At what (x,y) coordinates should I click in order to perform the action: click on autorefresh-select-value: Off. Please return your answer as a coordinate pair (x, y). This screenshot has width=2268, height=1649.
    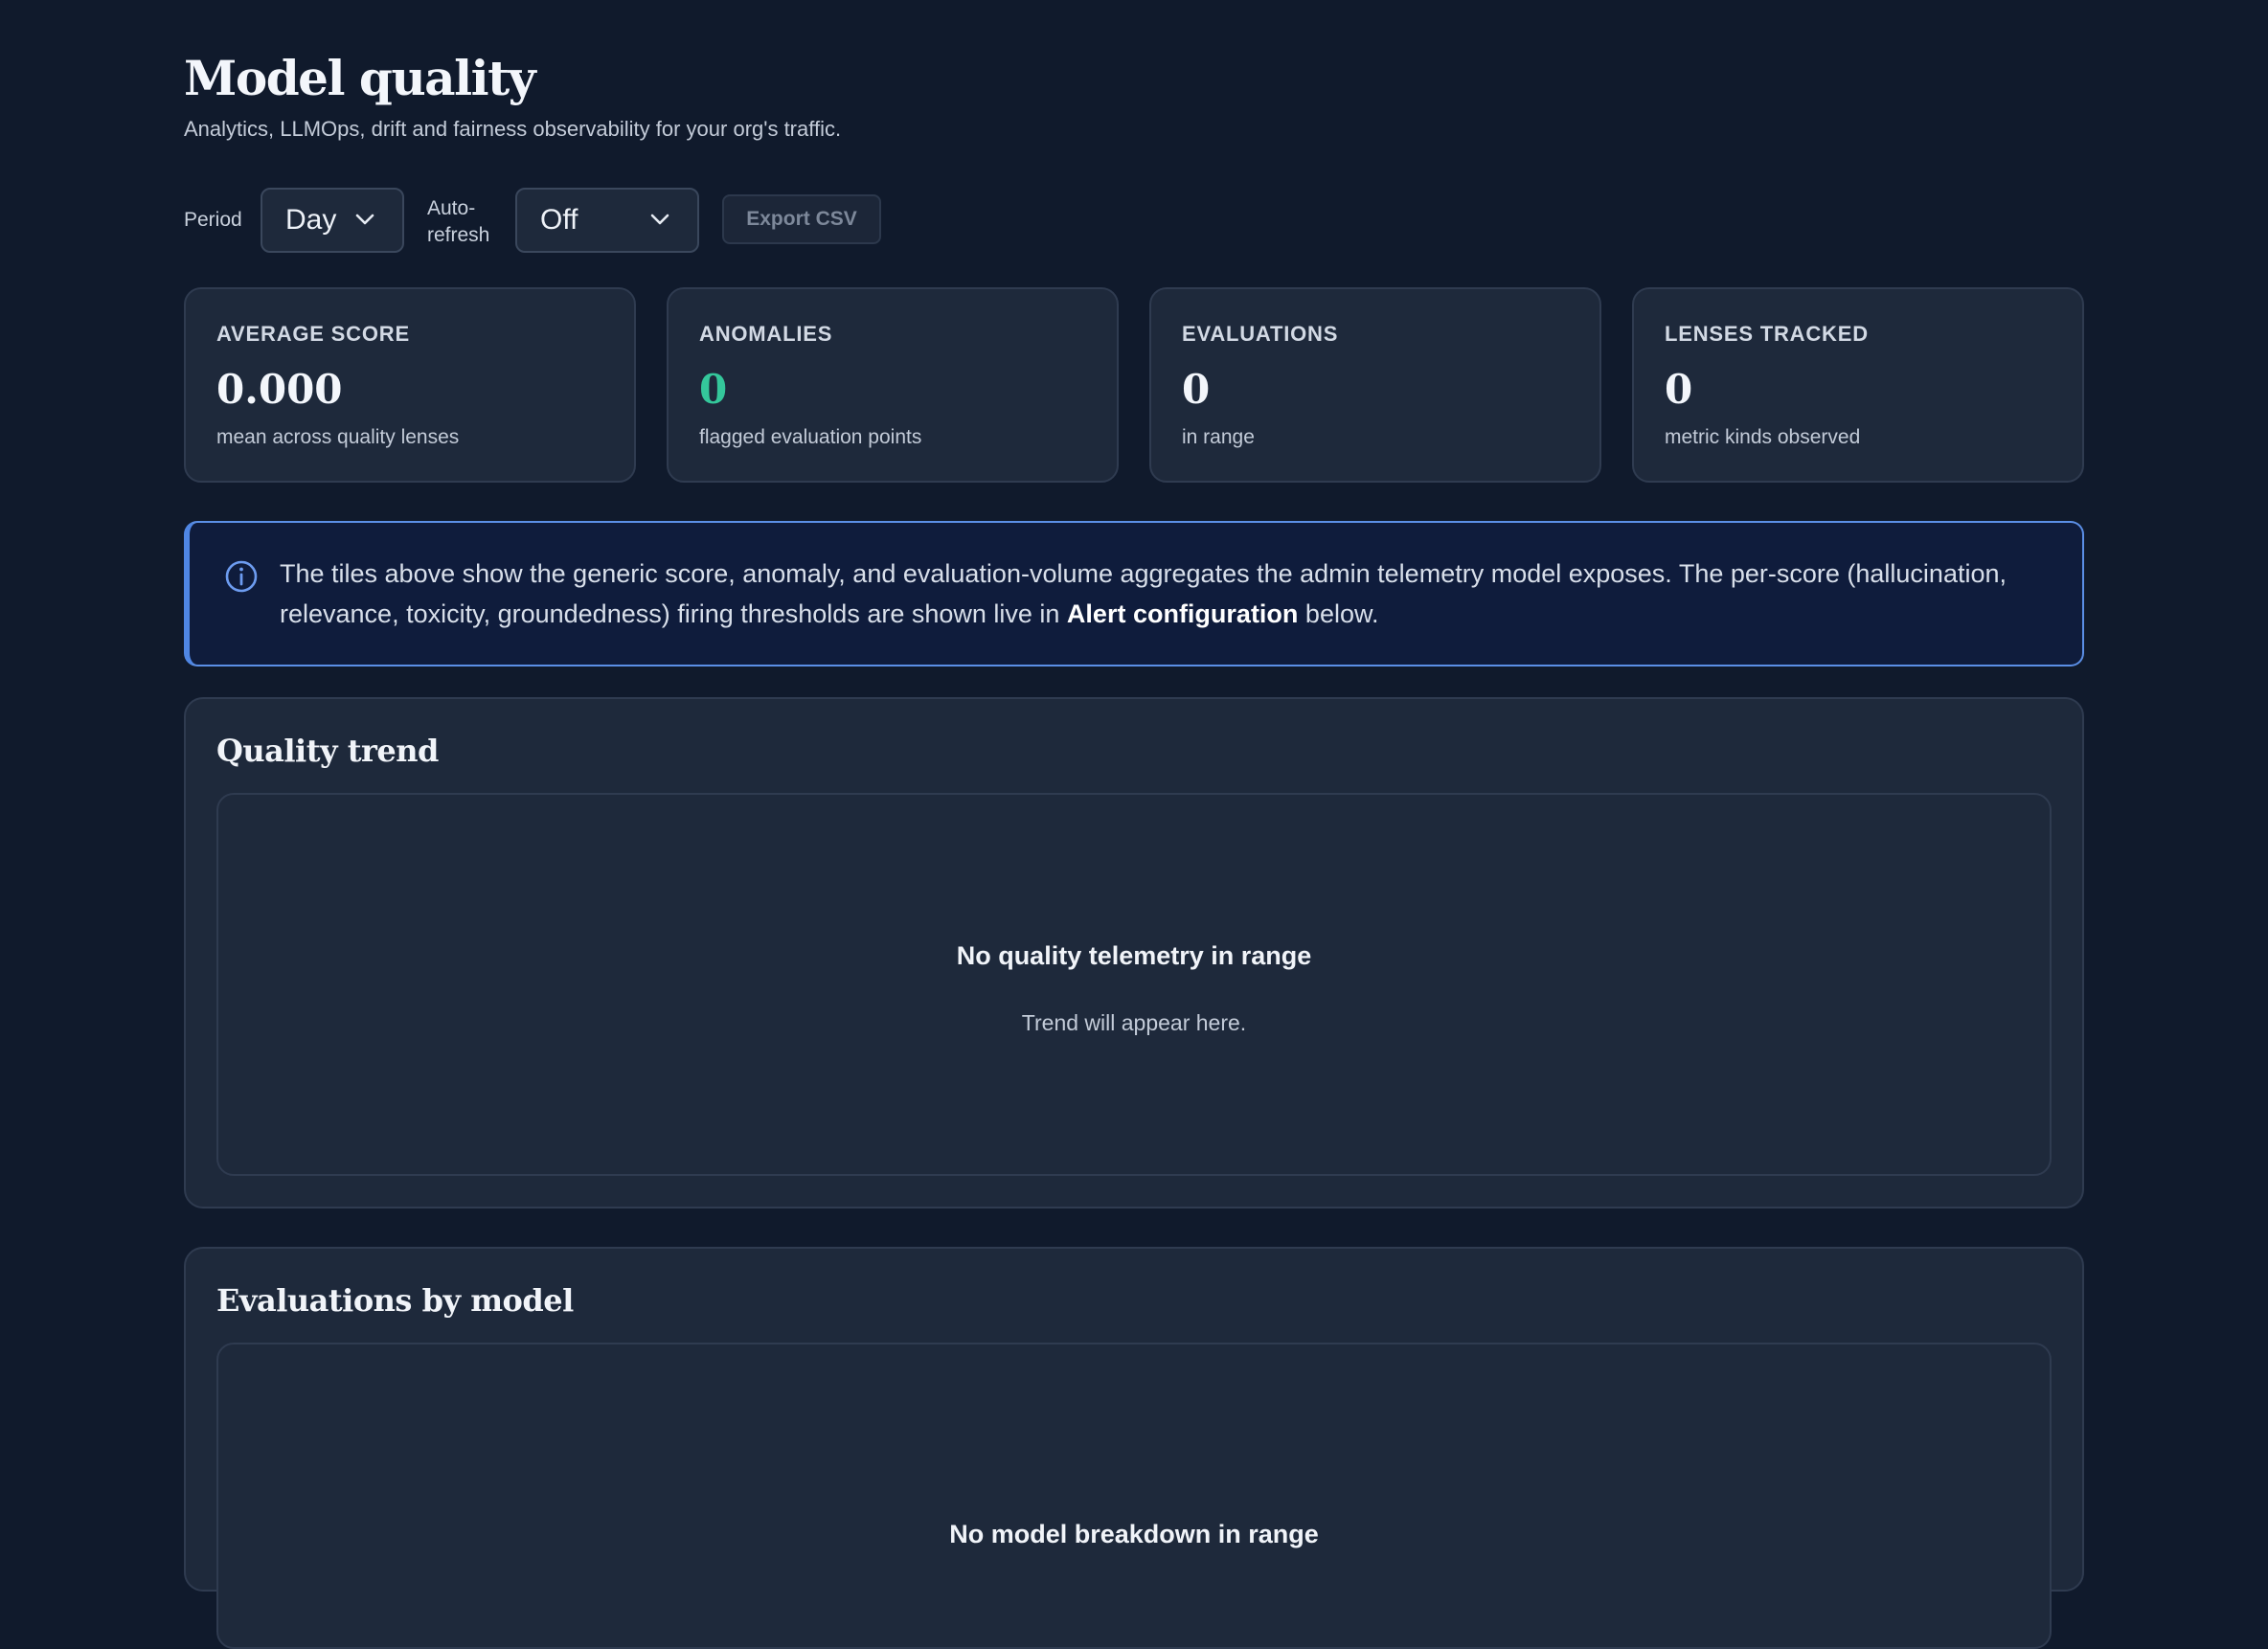
    Looking at the image, I should click on (559, 220).